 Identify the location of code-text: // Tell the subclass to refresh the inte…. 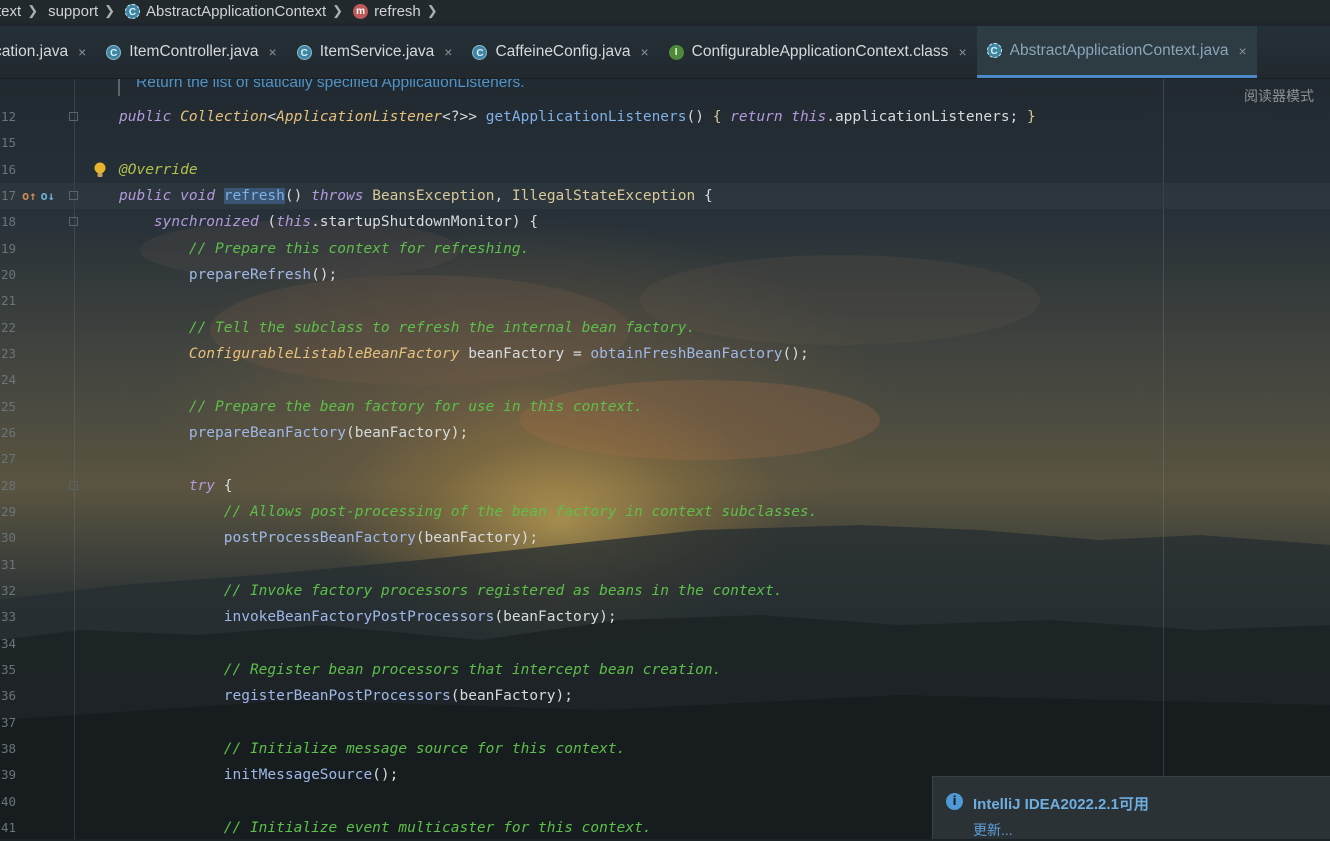
(442, 327).